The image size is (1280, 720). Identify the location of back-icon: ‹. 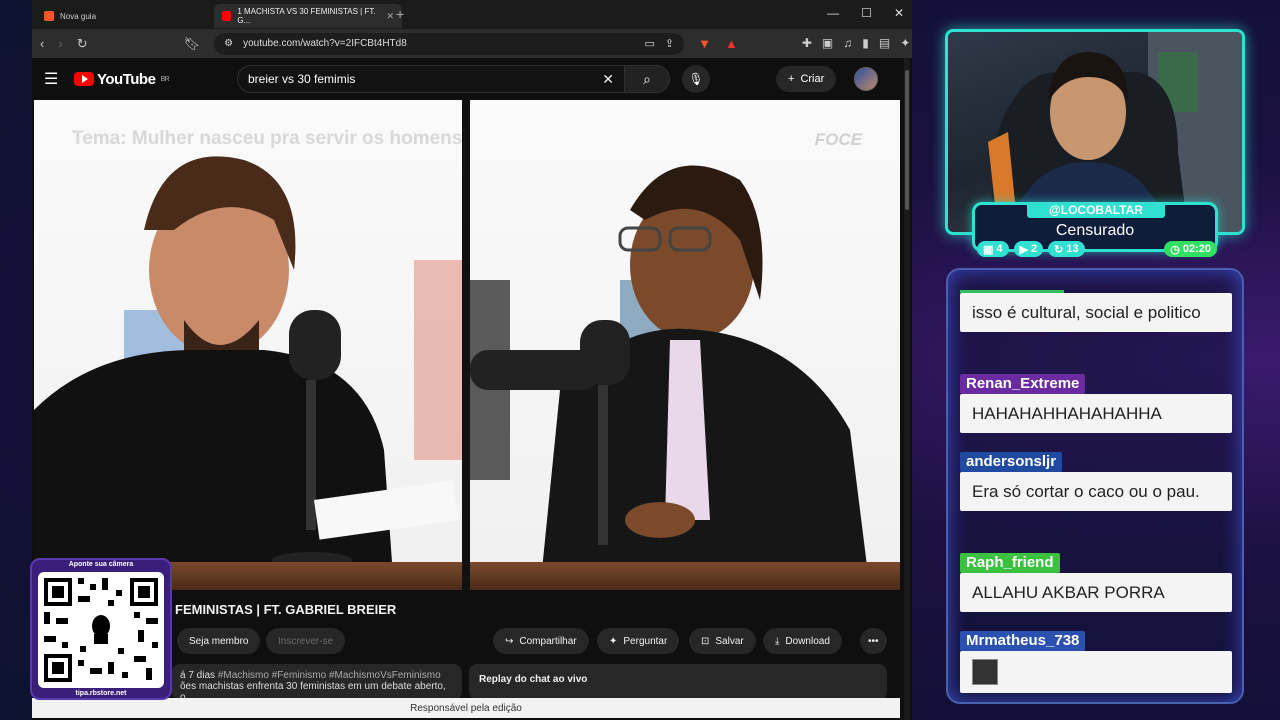
(42, 43).